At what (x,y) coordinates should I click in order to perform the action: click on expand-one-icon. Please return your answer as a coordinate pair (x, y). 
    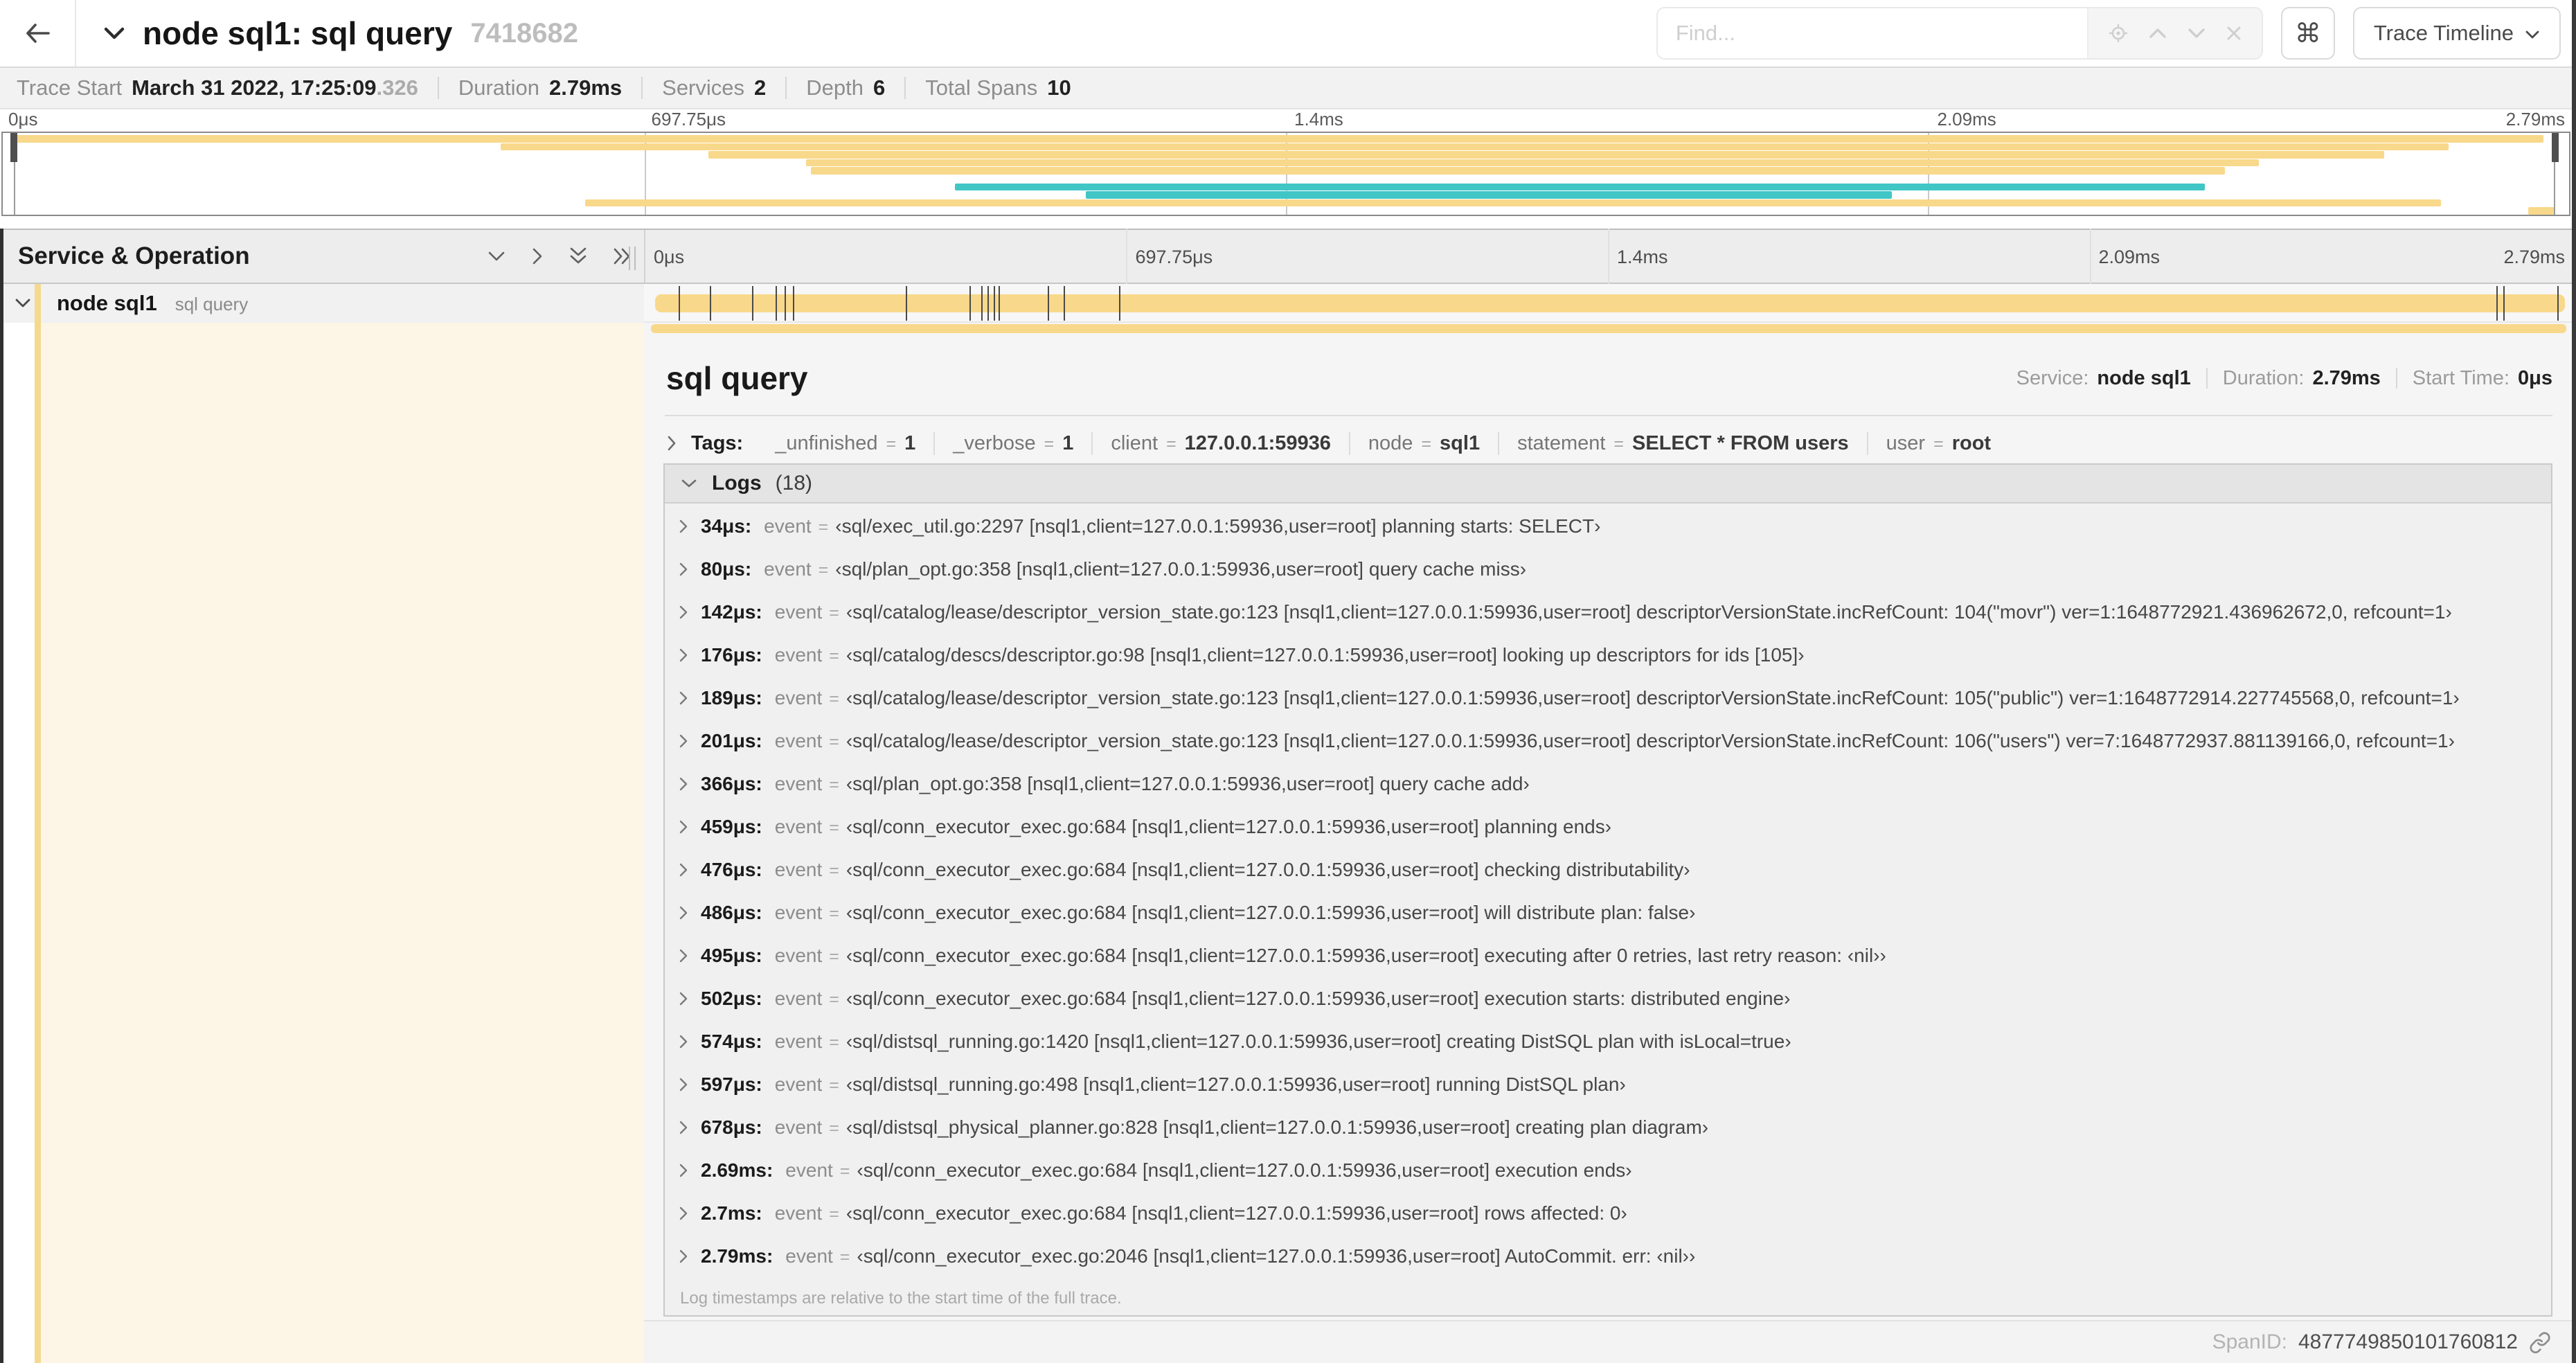
    Looking at the image, I should click on (537, 256).